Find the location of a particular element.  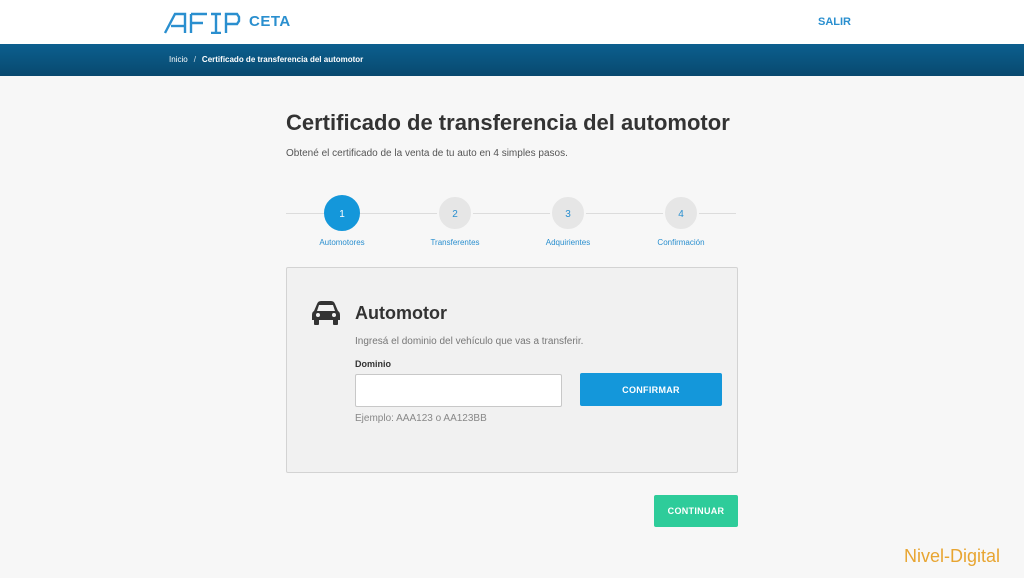

step-transferentes: 2 Transferentes is located at coordinates (455, 221).